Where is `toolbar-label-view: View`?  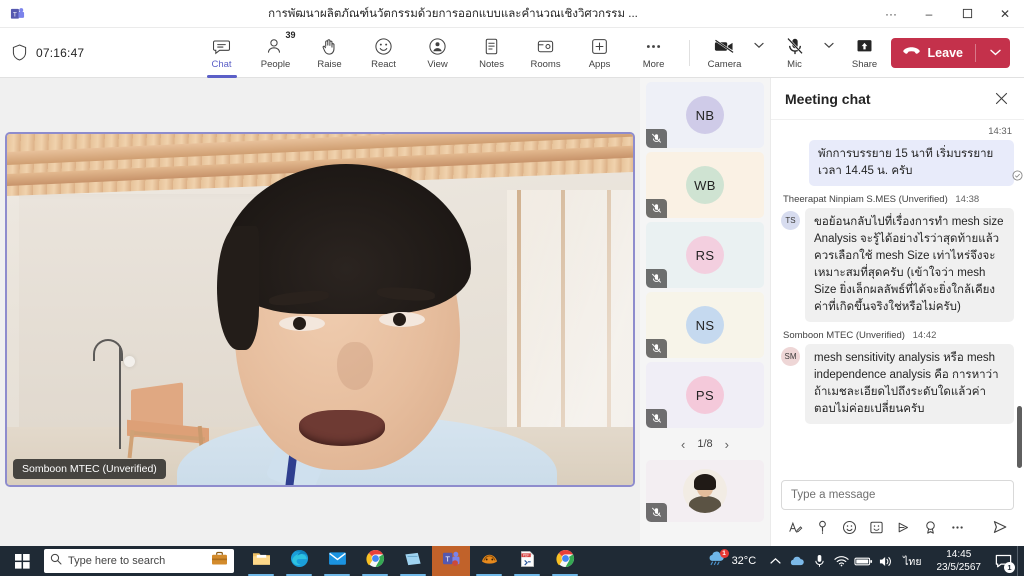 toolbar-label-view: View is located at coordinates (437, 64).